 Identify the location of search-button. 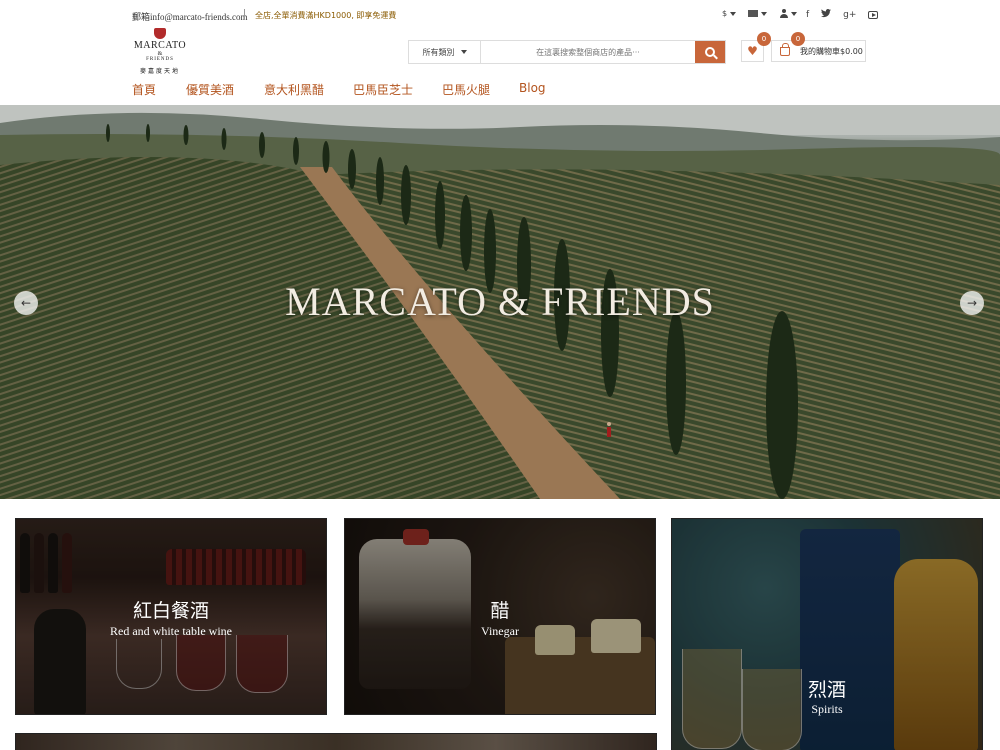
(710, 52).